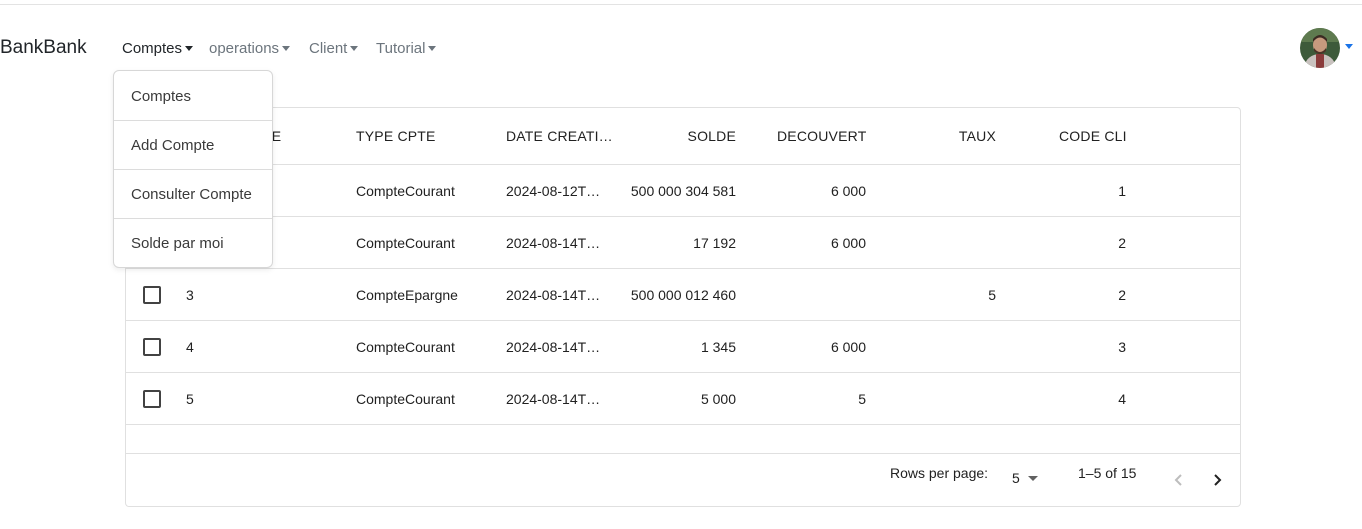  I want to click on menu-item-consulter-compte: Consulter Compte, so click(193, 194).